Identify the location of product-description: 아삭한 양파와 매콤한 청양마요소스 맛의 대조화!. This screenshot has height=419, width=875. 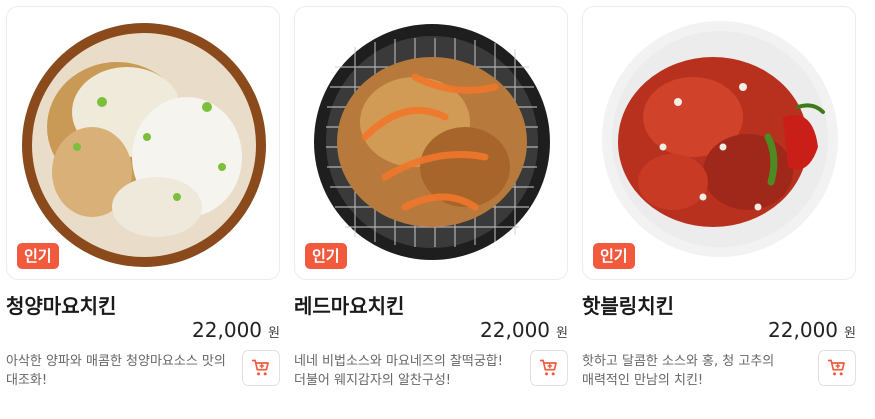
(116, 371).